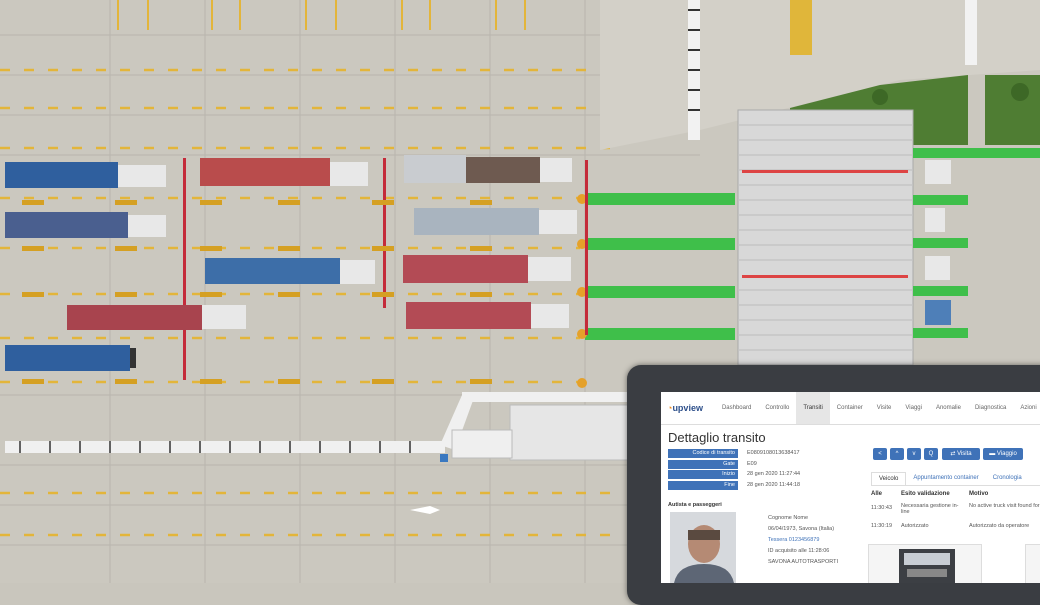 The image size is (1040, 605). What do you see at coordinates (799, 551) in the screenshot?
I see `driver-acquired: ID acquisito alle 11:28:06` at bounding box center [799, 551].